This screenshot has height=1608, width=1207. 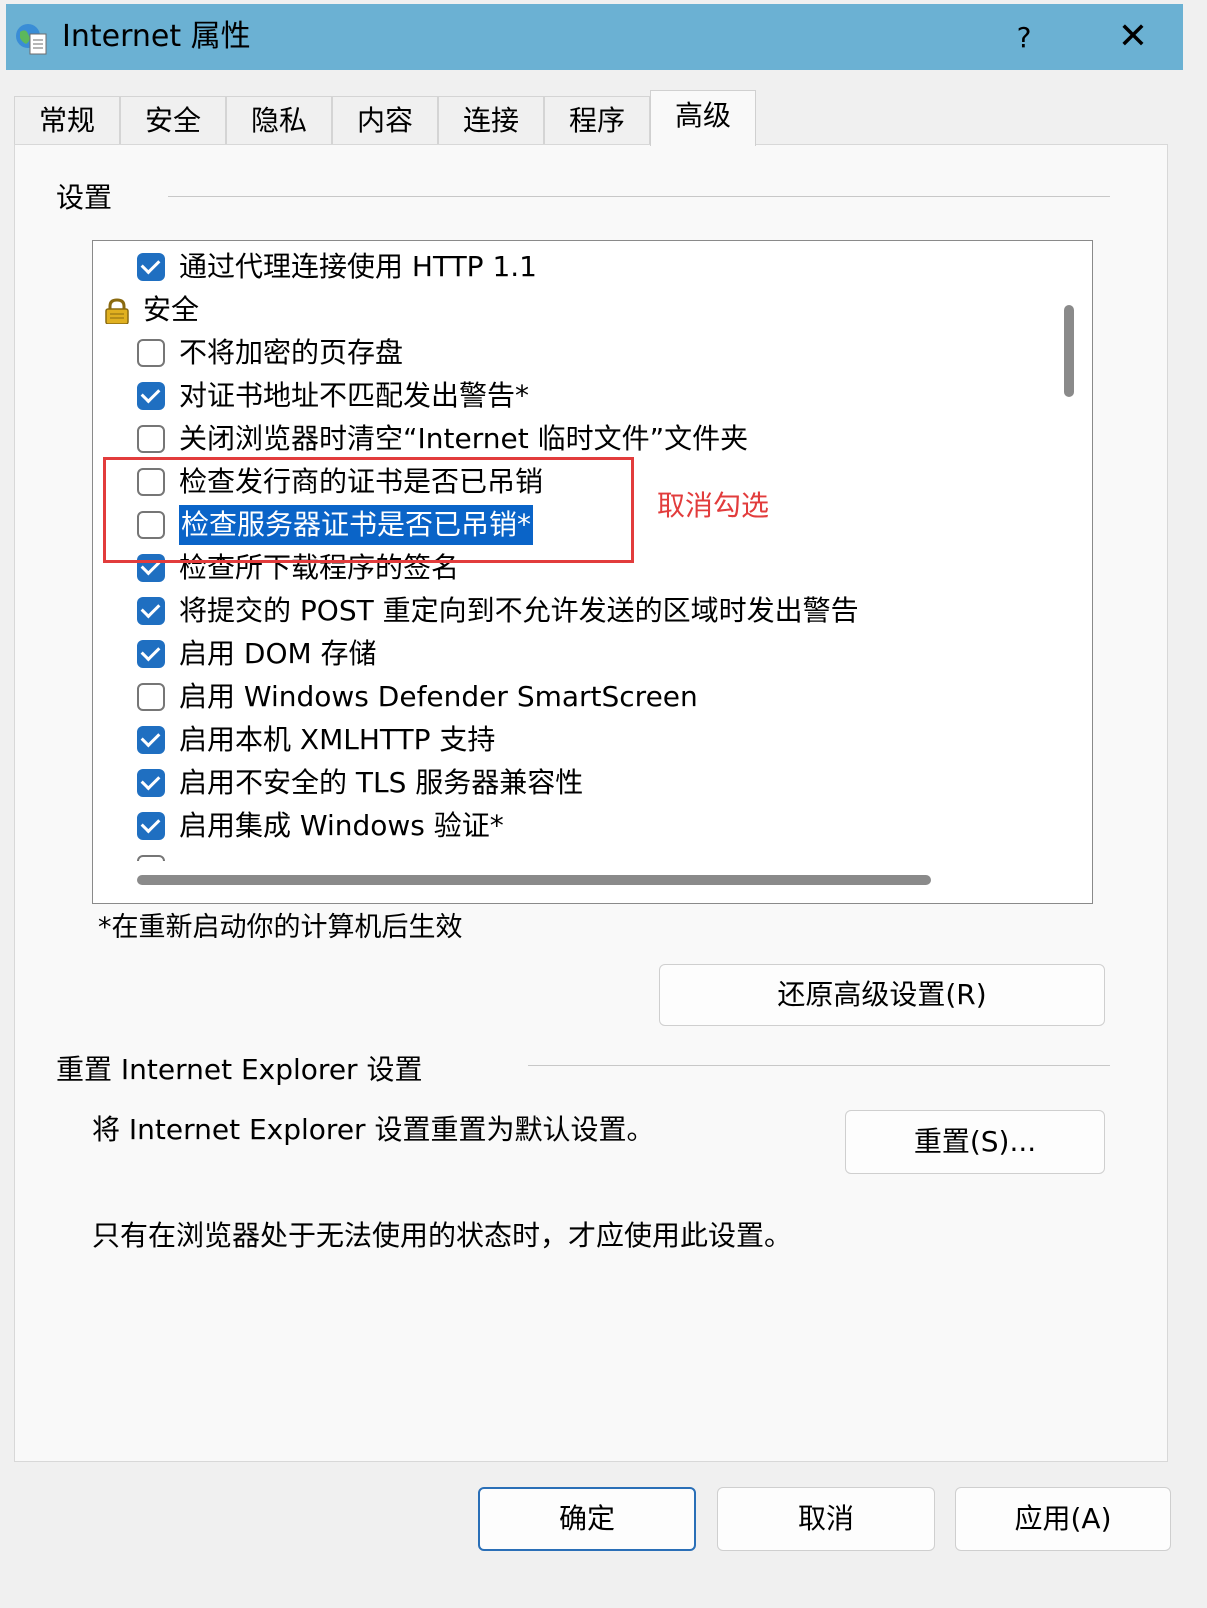 I want to click on category-label: 安全, so click(x=171, y=309).